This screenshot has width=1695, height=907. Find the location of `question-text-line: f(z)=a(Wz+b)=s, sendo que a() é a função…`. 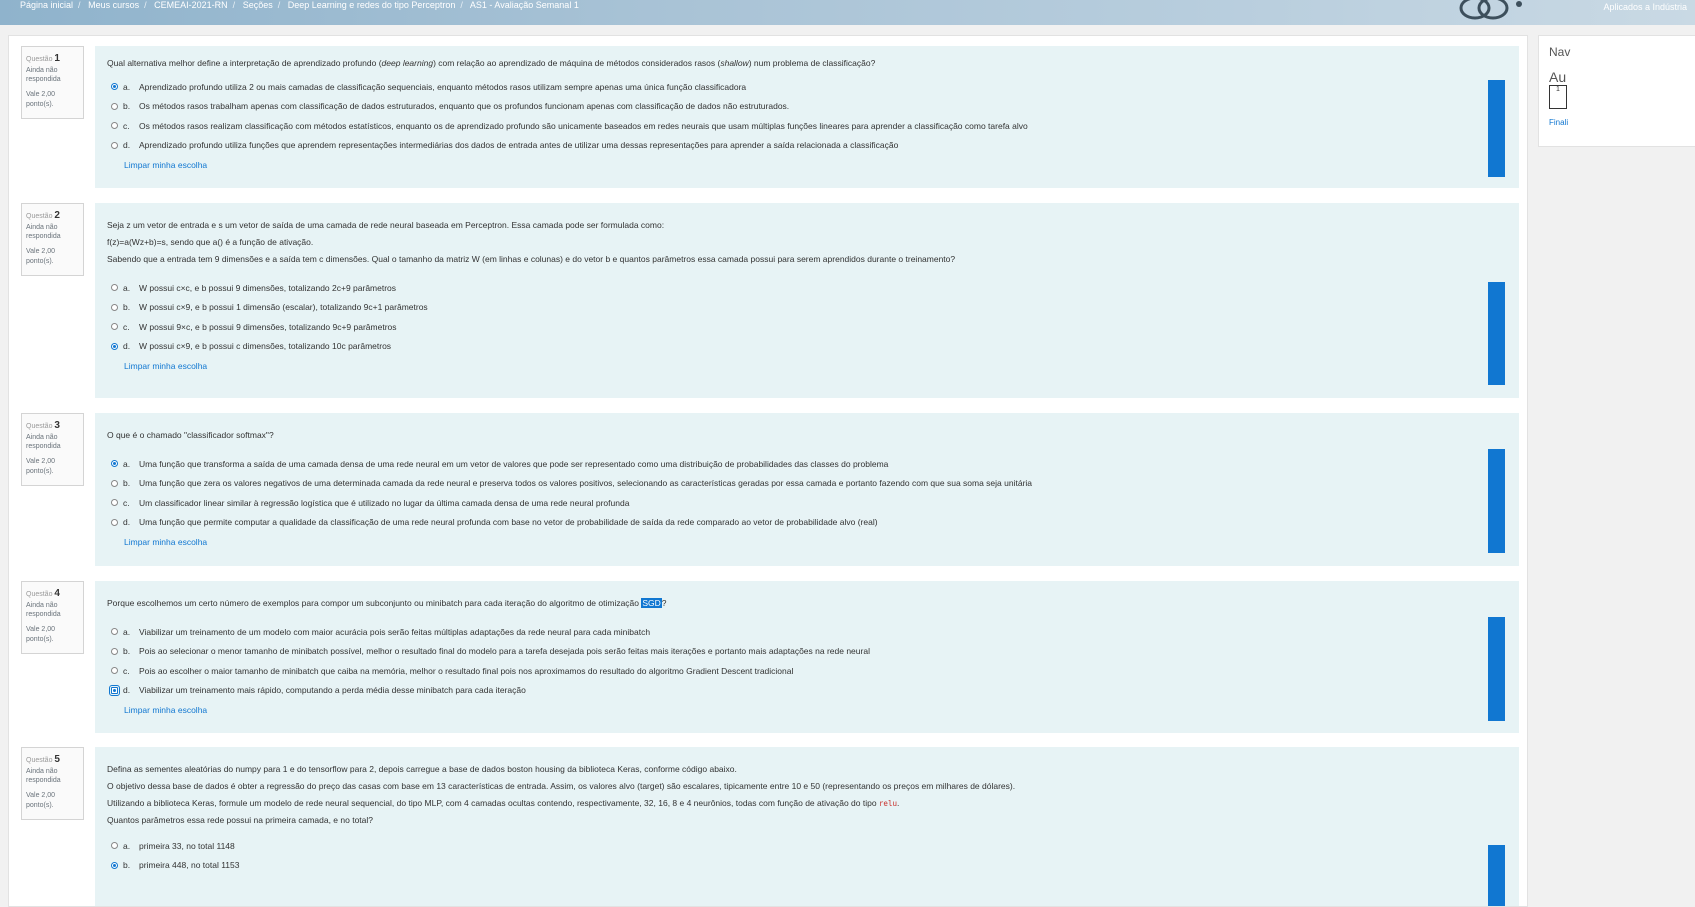

question-text-line: f(z)=a(Wz+b)=s, sendo que a() é a função… is located at coordinates (210, 242).